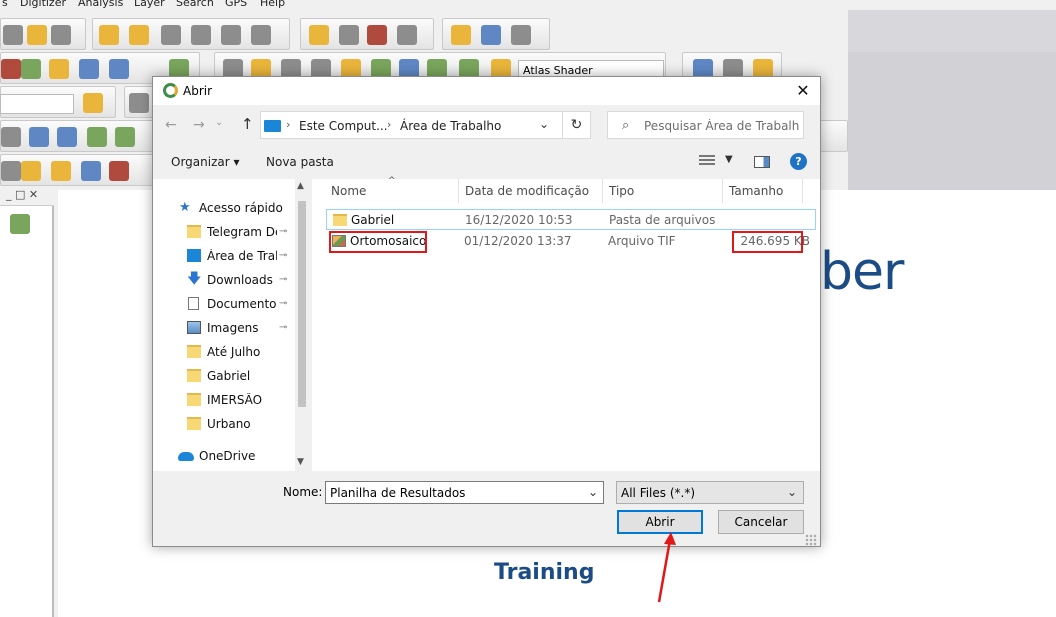 This screenshot has height=617, width=1056. I want to click on window-icon, so click(61, 35).